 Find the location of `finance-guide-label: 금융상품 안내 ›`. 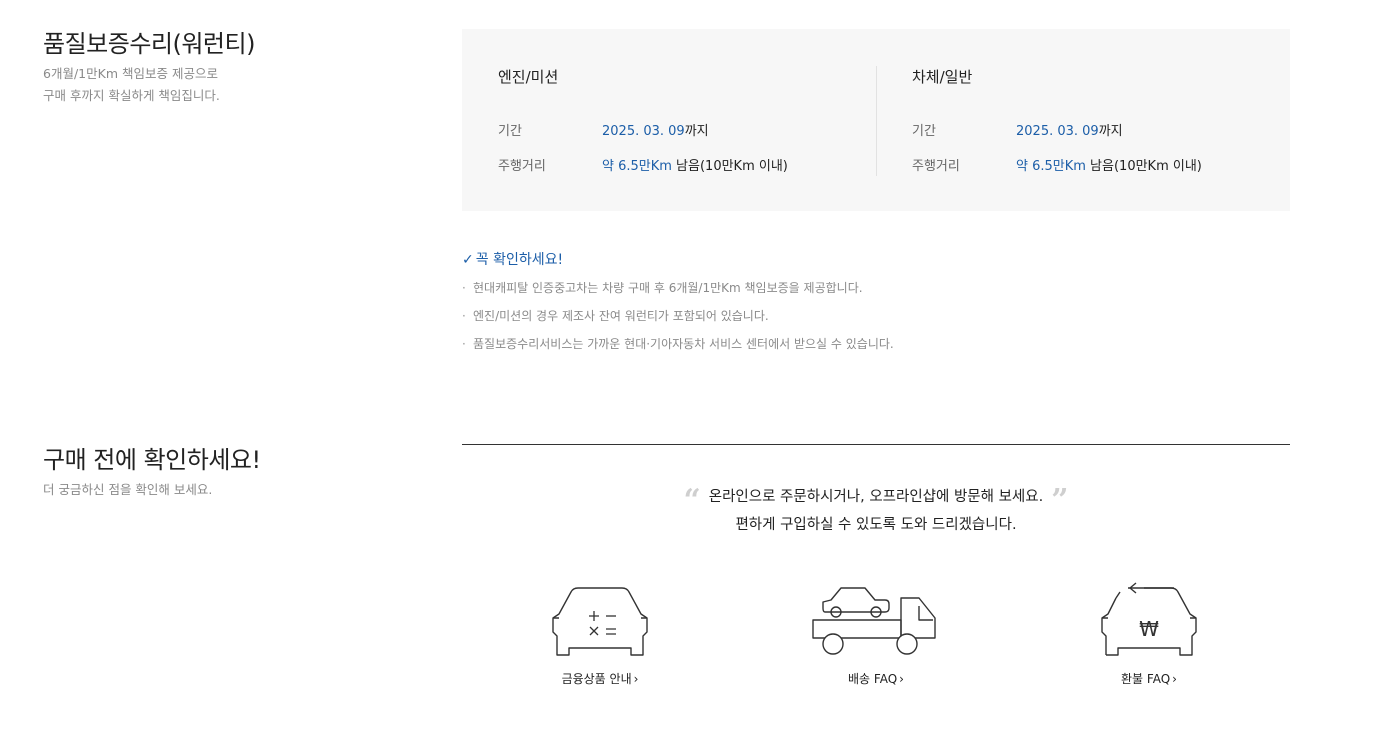

finance-guide-label: 금융상품 안내 › is located at coordinates (600, 679).